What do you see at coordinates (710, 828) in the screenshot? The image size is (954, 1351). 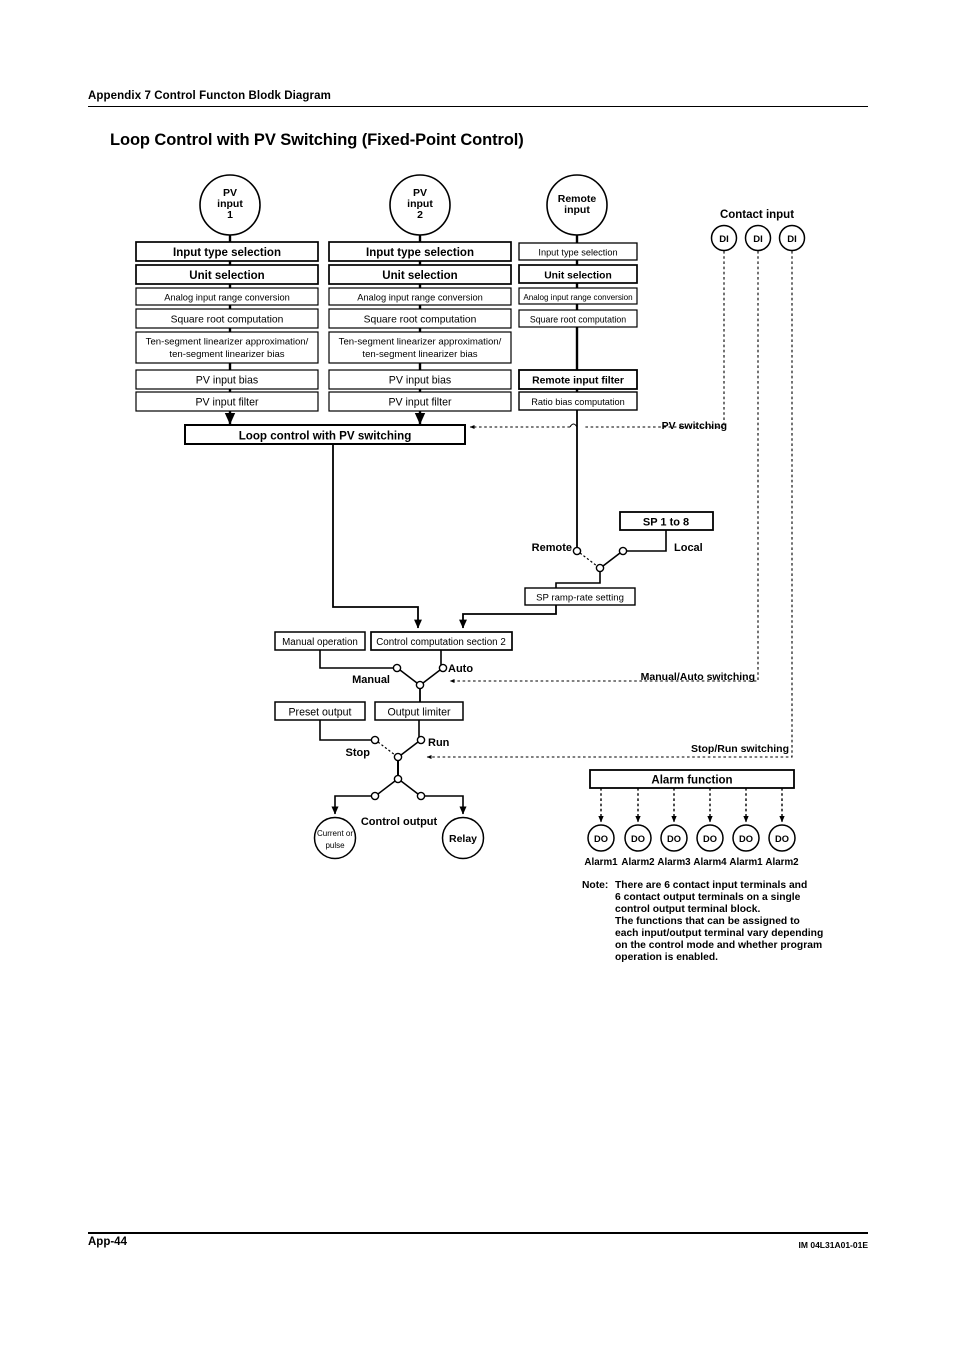 I see `alarm-output-4: DO Alarm4` at bounding box center [710, 828].